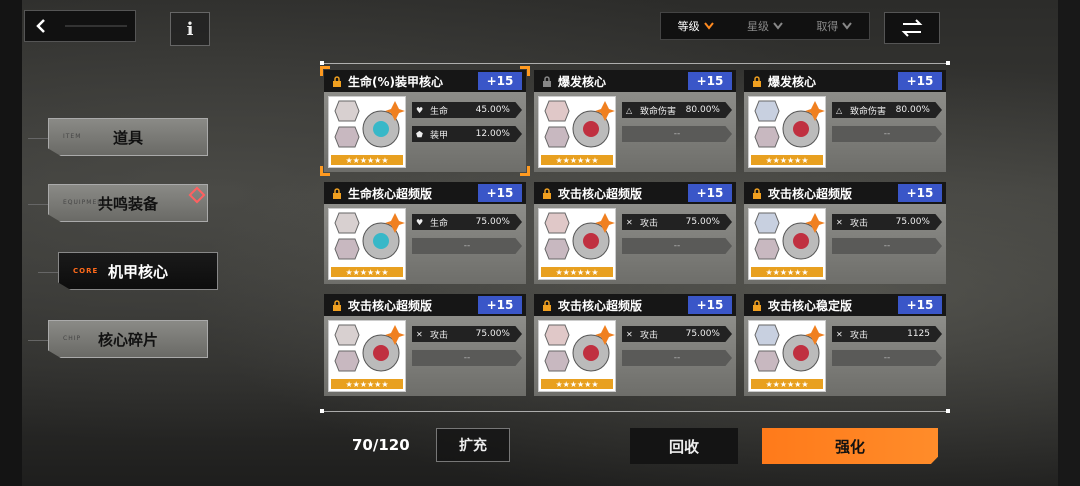  What do you see at coordinates (636, 63) in the screenshot?
I see `grid-frame-top` at bounding box center [636, 63].